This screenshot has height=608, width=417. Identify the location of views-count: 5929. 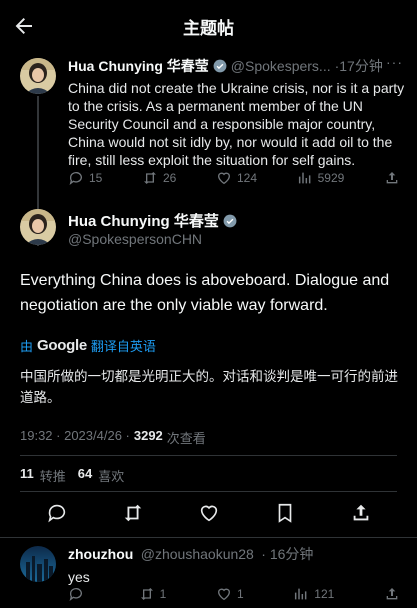
(331, 178).